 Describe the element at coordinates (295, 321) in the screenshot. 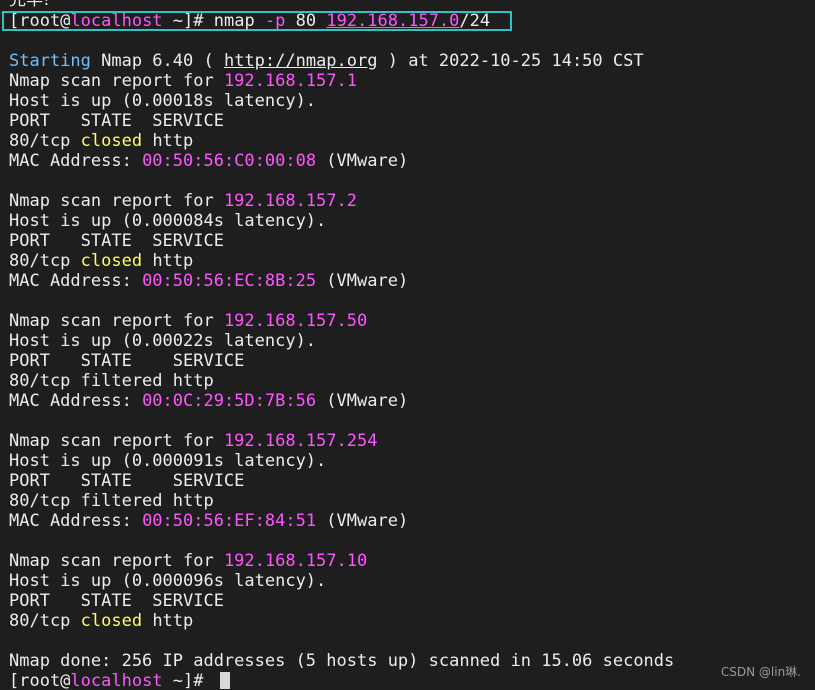

I see `terminal-text: 192.168.157.50` at that location.